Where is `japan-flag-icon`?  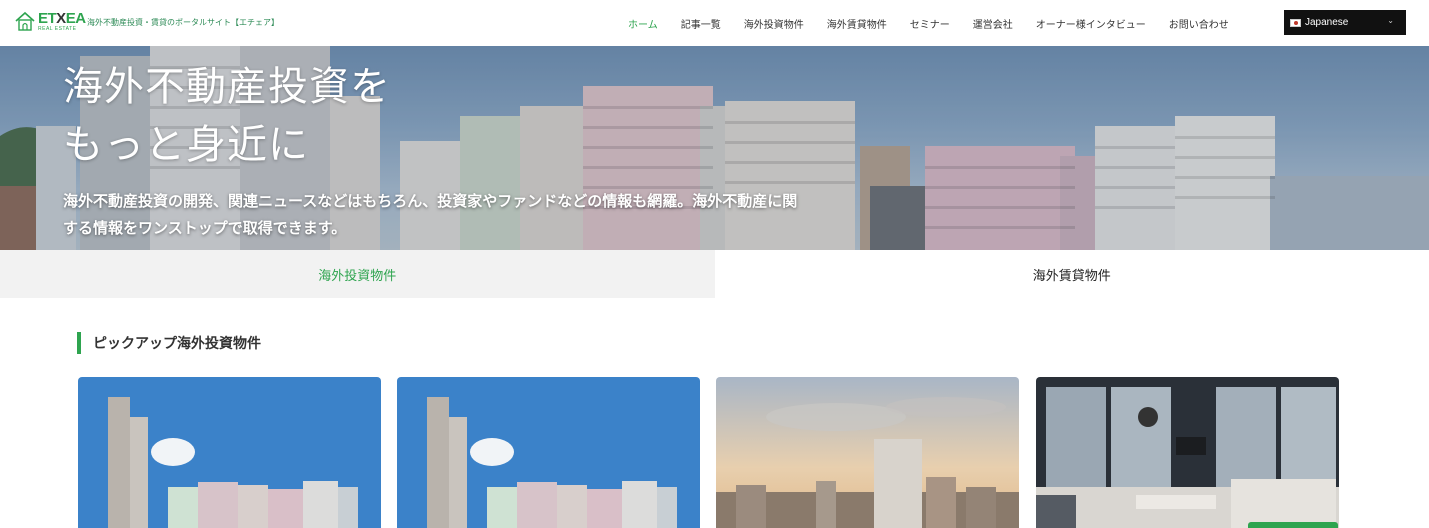
japan-flag-icon is located at coordinates (1295, 22).